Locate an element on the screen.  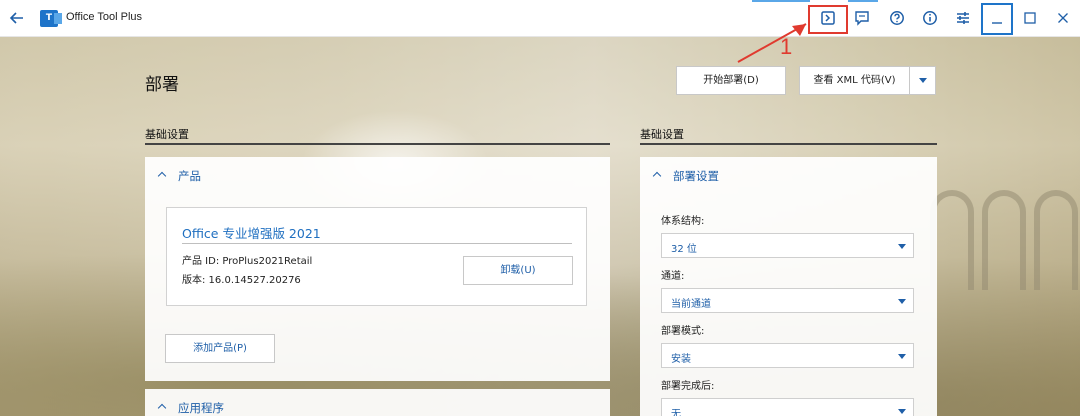
right-section-rule is located at coordinates (788, 144).